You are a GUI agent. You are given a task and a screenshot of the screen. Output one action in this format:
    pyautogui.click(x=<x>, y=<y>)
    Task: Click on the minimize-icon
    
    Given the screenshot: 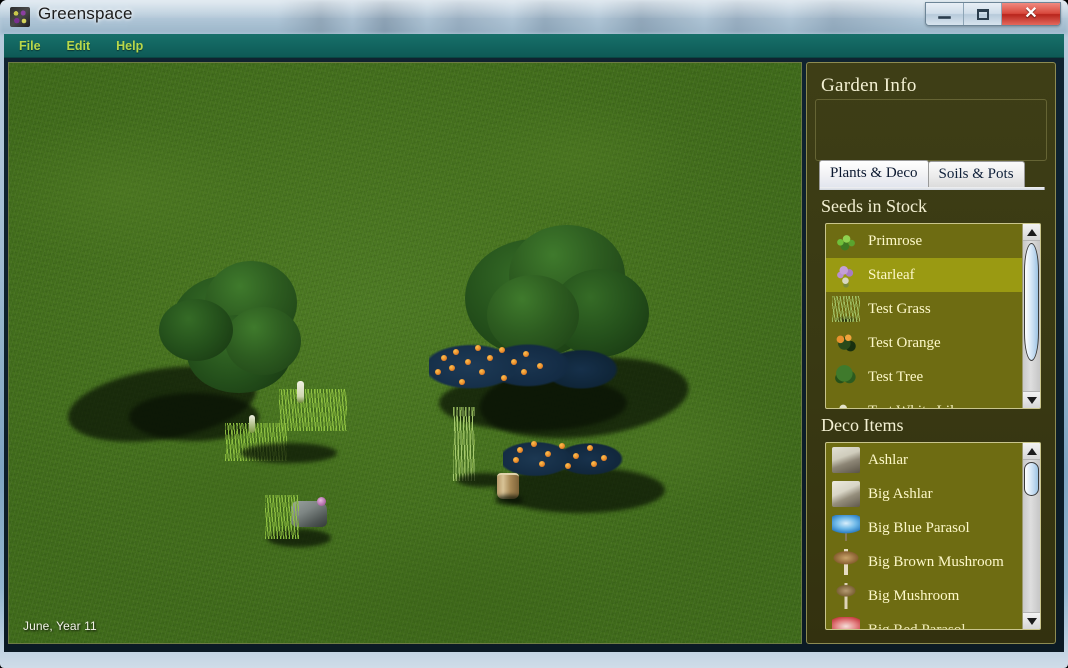 What is the action you would take?
    pyautogui.click(x=944, y=17)
    